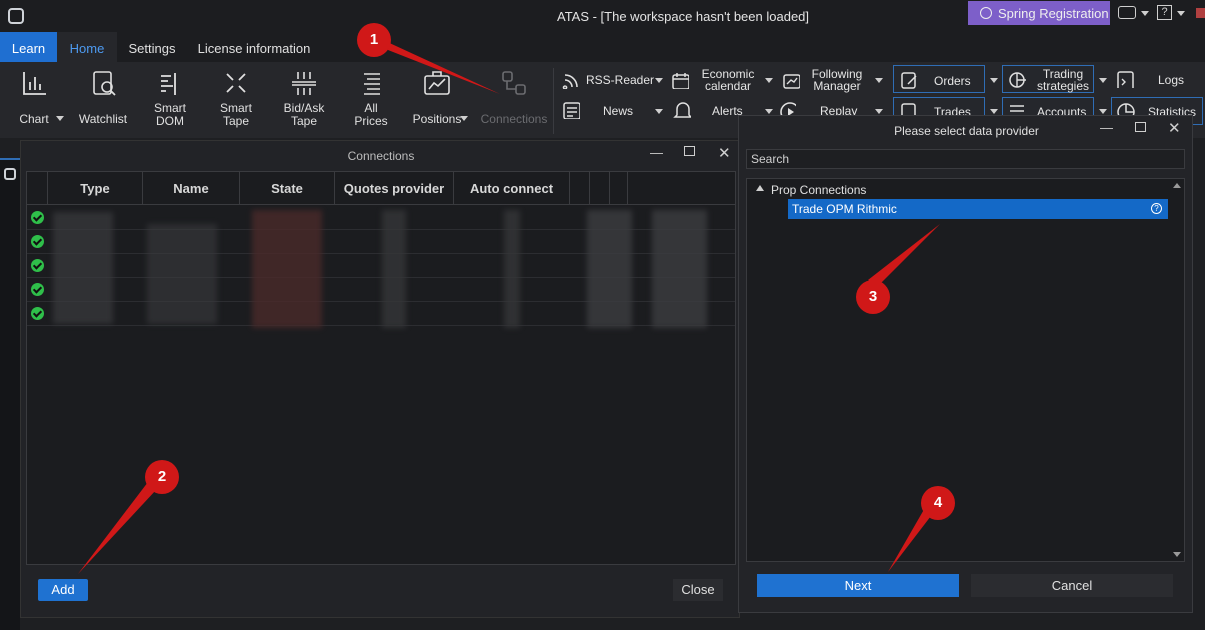 The height and width of the screenshot is (630, 1205). Describe the element at coordinates (938, 503) in the screenshot. I see `callout-badge-4: 4` at that location.